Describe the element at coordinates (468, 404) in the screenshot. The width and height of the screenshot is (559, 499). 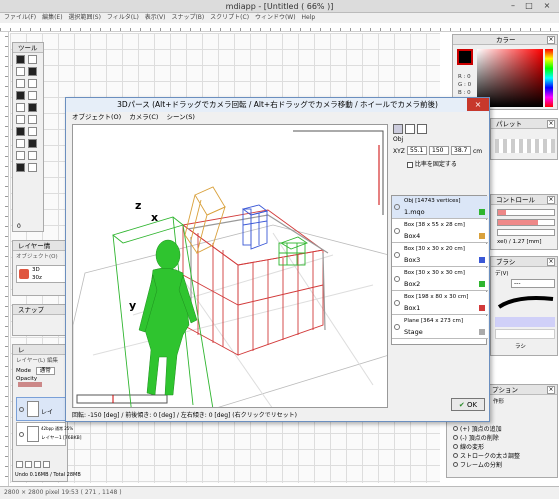
I see `ok-button: ✔ OK` at that location.